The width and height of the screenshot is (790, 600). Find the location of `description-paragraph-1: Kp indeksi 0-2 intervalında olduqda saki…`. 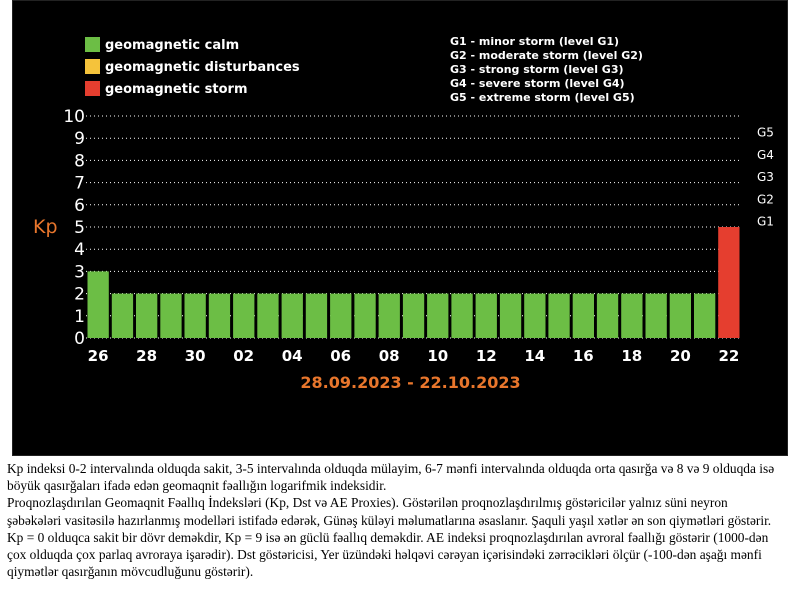

description-paragraph-1: Kp indeksi 0-2 intervalında olduqda saki… is located at coordinates (391, 477).